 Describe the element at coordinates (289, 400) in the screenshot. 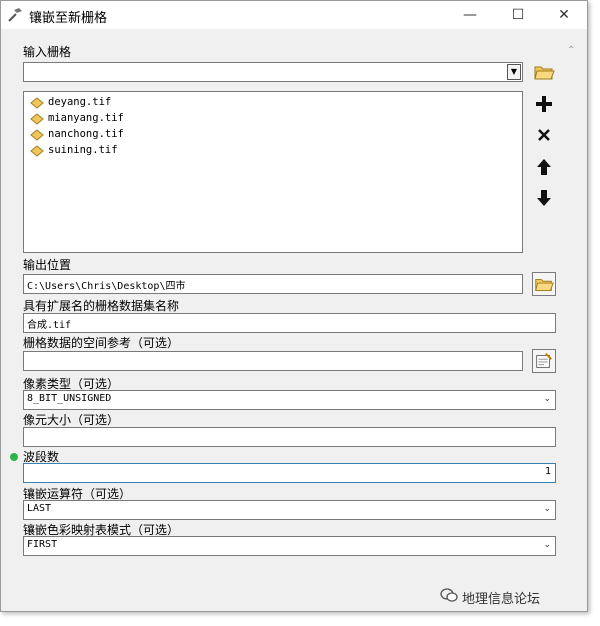

I see `pixel-type-select: 8_BIT_UNSIGNED ⌄` at that location.